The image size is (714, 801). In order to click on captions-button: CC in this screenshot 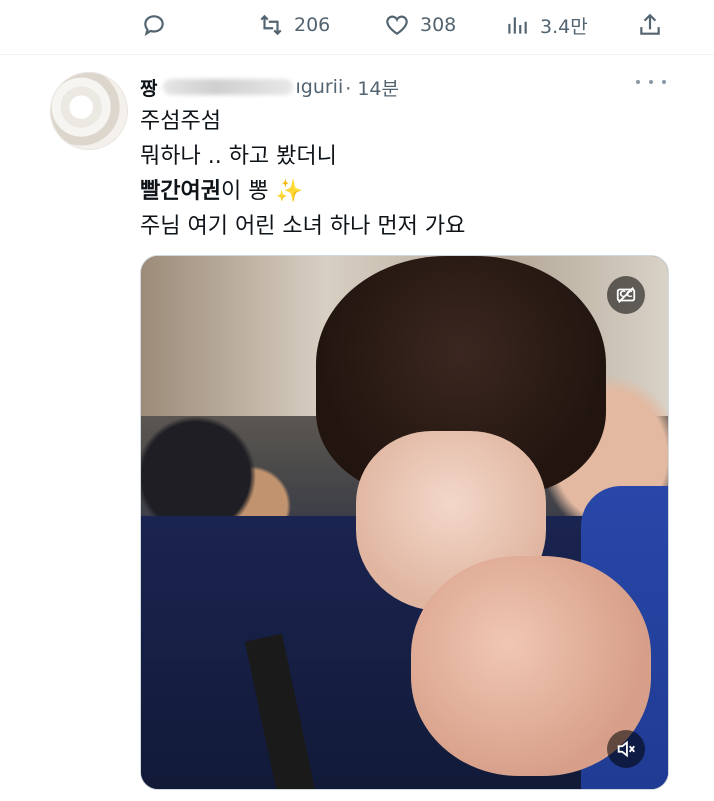, I will do `click(626, 295)`.